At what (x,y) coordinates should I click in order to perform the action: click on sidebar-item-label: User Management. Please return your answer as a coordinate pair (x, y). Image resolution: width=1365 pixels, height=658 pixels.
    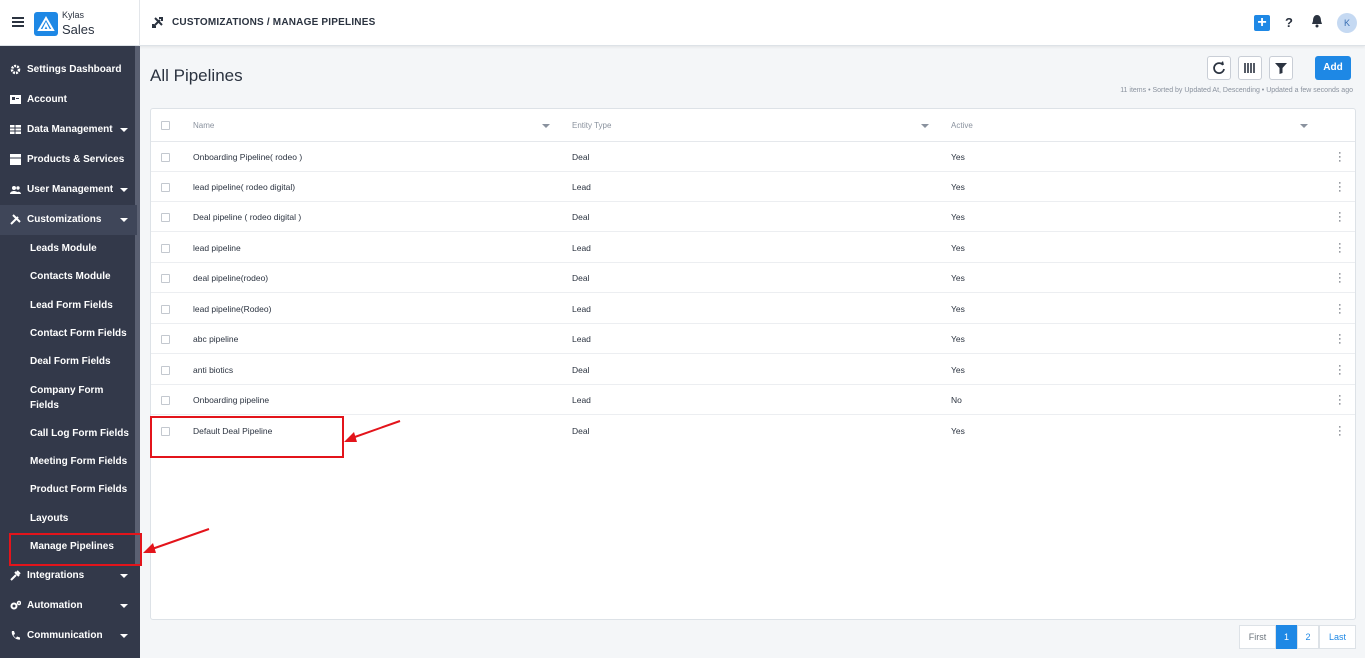
    Looking at the image, I should click on (70, 189).